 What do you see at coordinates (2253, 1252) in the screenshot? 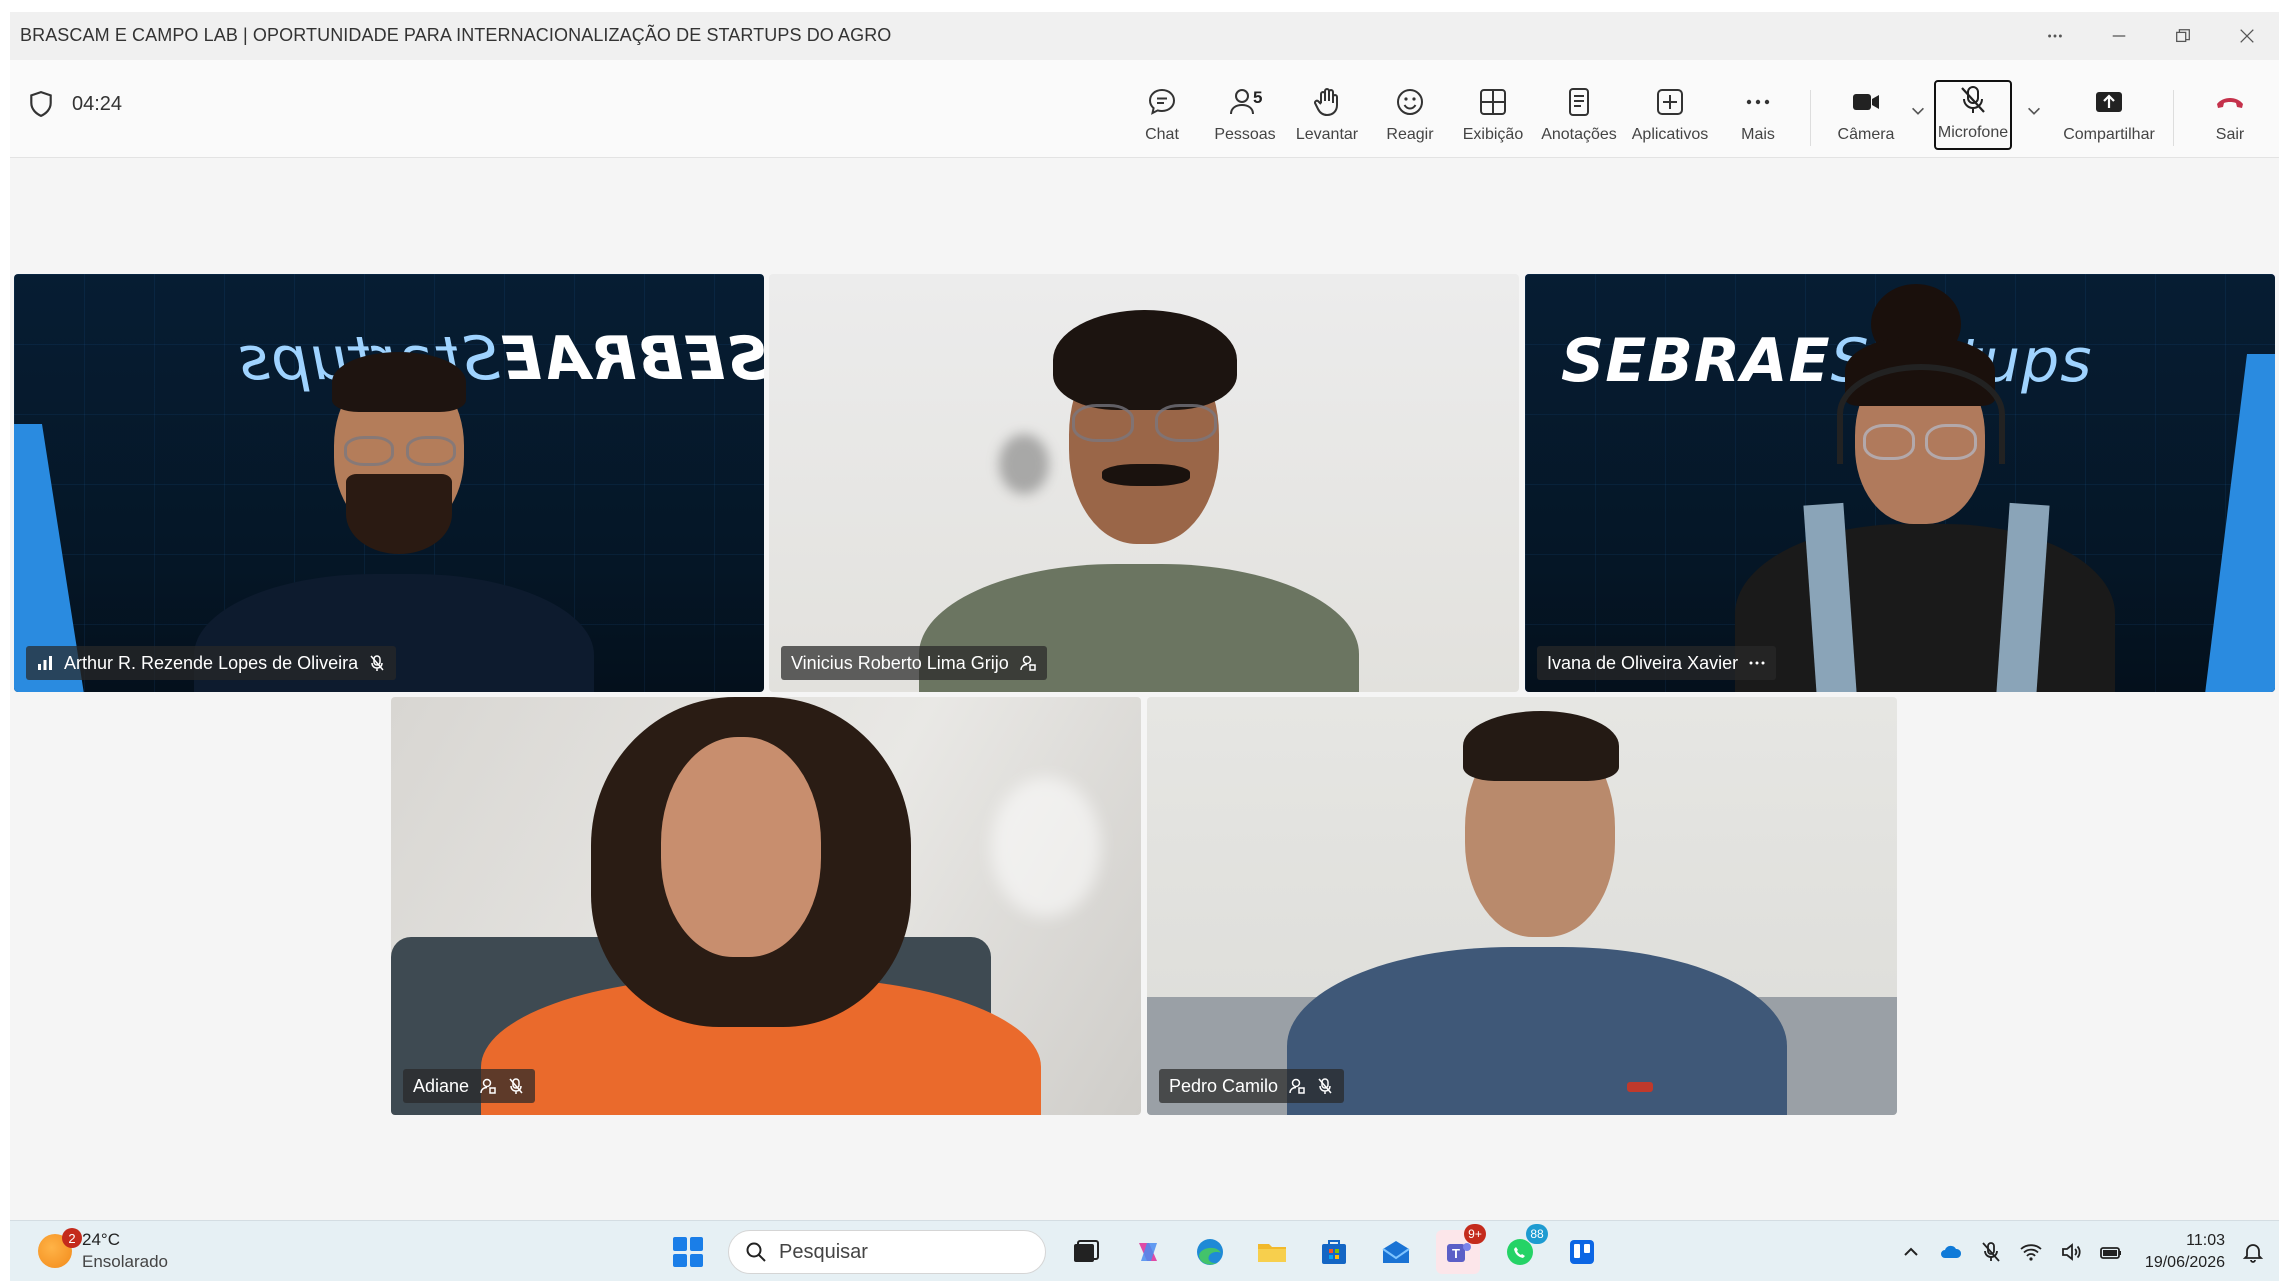
I see `notification-bell-icon` at bounding box center [2253, 1252].